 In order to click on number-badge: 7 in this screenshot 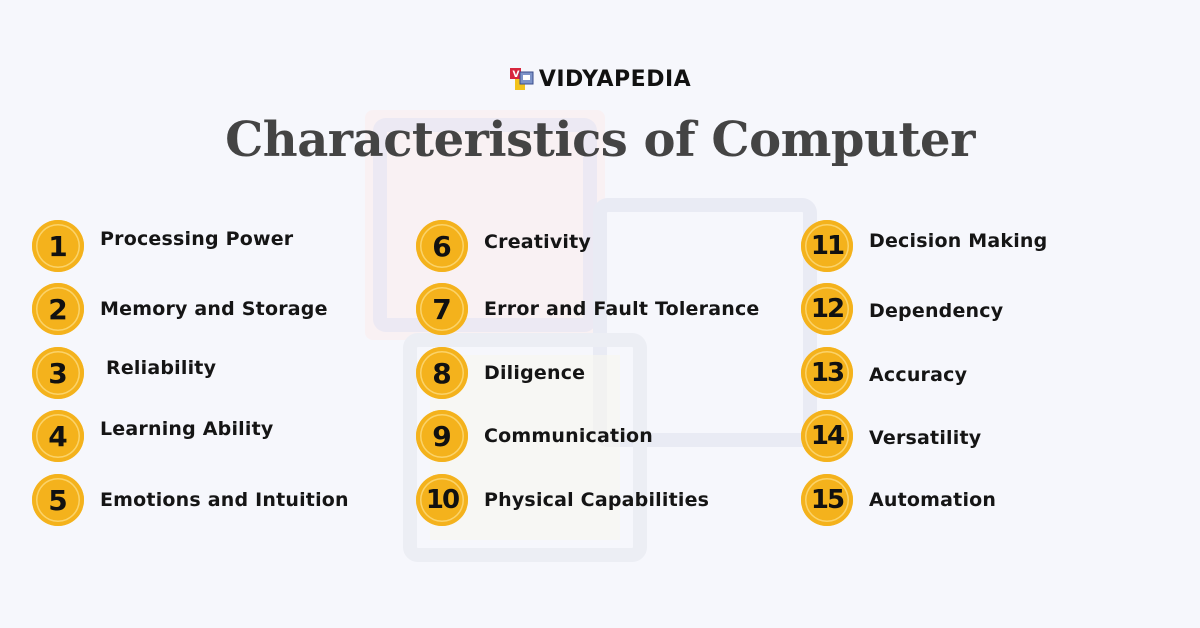, I will do `click(442, 309)`.